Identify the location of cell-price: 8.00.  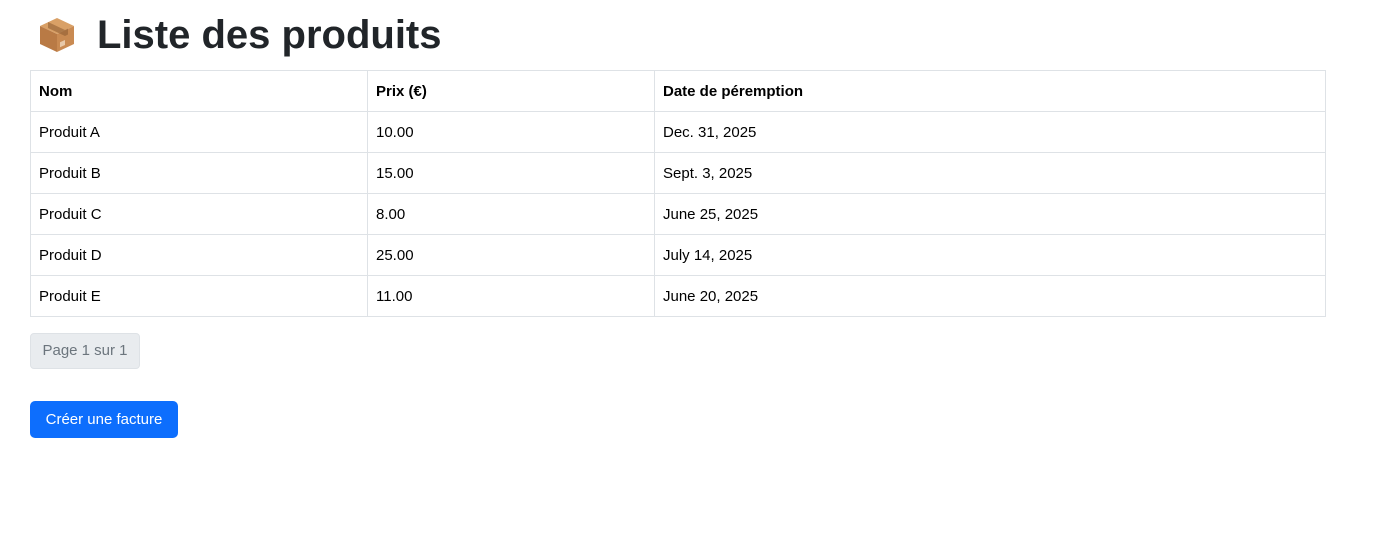
(511, 214).